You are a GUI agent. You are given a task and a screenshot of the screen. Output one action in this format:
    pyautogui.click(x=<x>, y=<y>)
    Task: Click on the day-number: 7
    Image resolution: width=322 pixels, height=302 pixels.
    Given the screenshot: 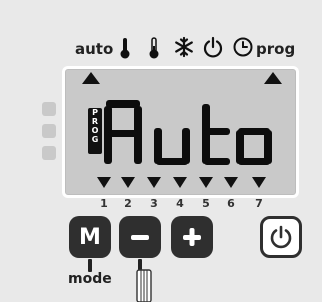 What is the action you would take?
    pyautogui.click(x=259, y=203)
    